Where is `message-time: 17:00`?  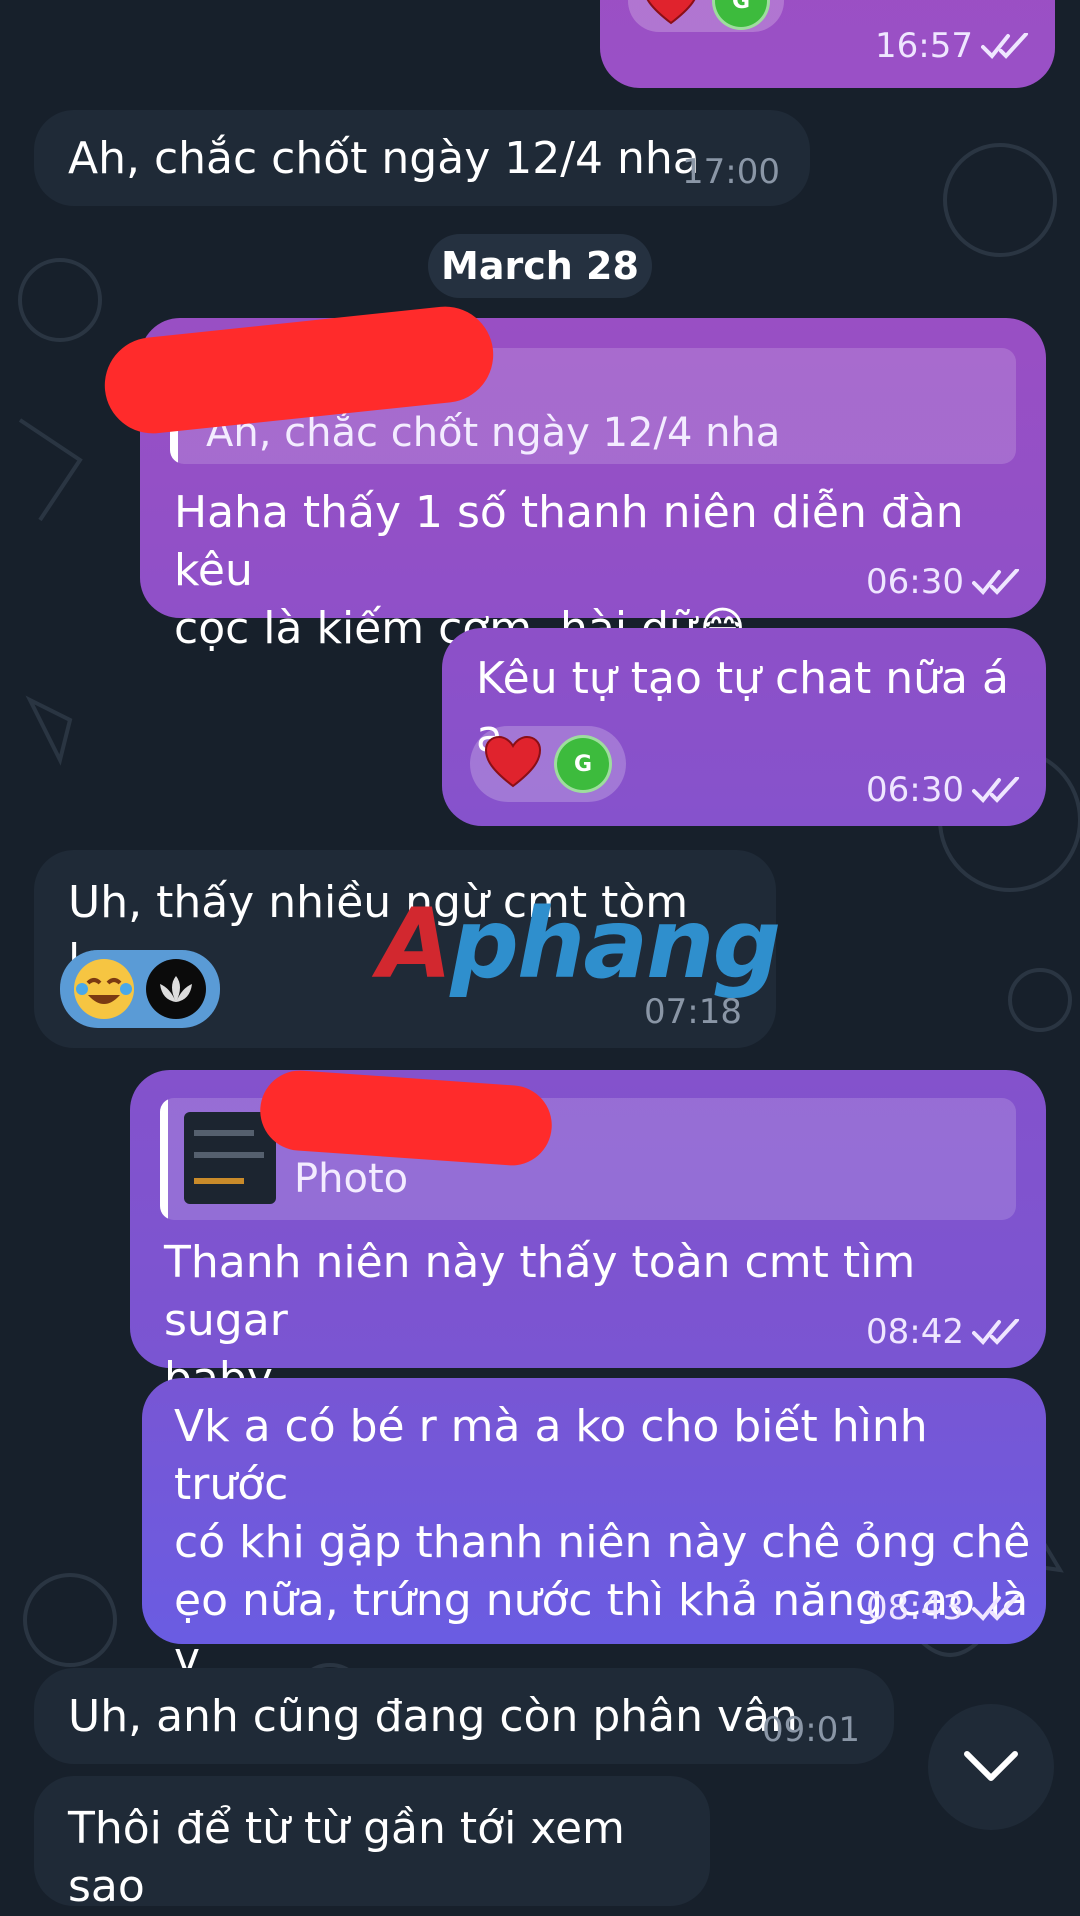
message-time: 17:00 is located at coordinates (731, 172).